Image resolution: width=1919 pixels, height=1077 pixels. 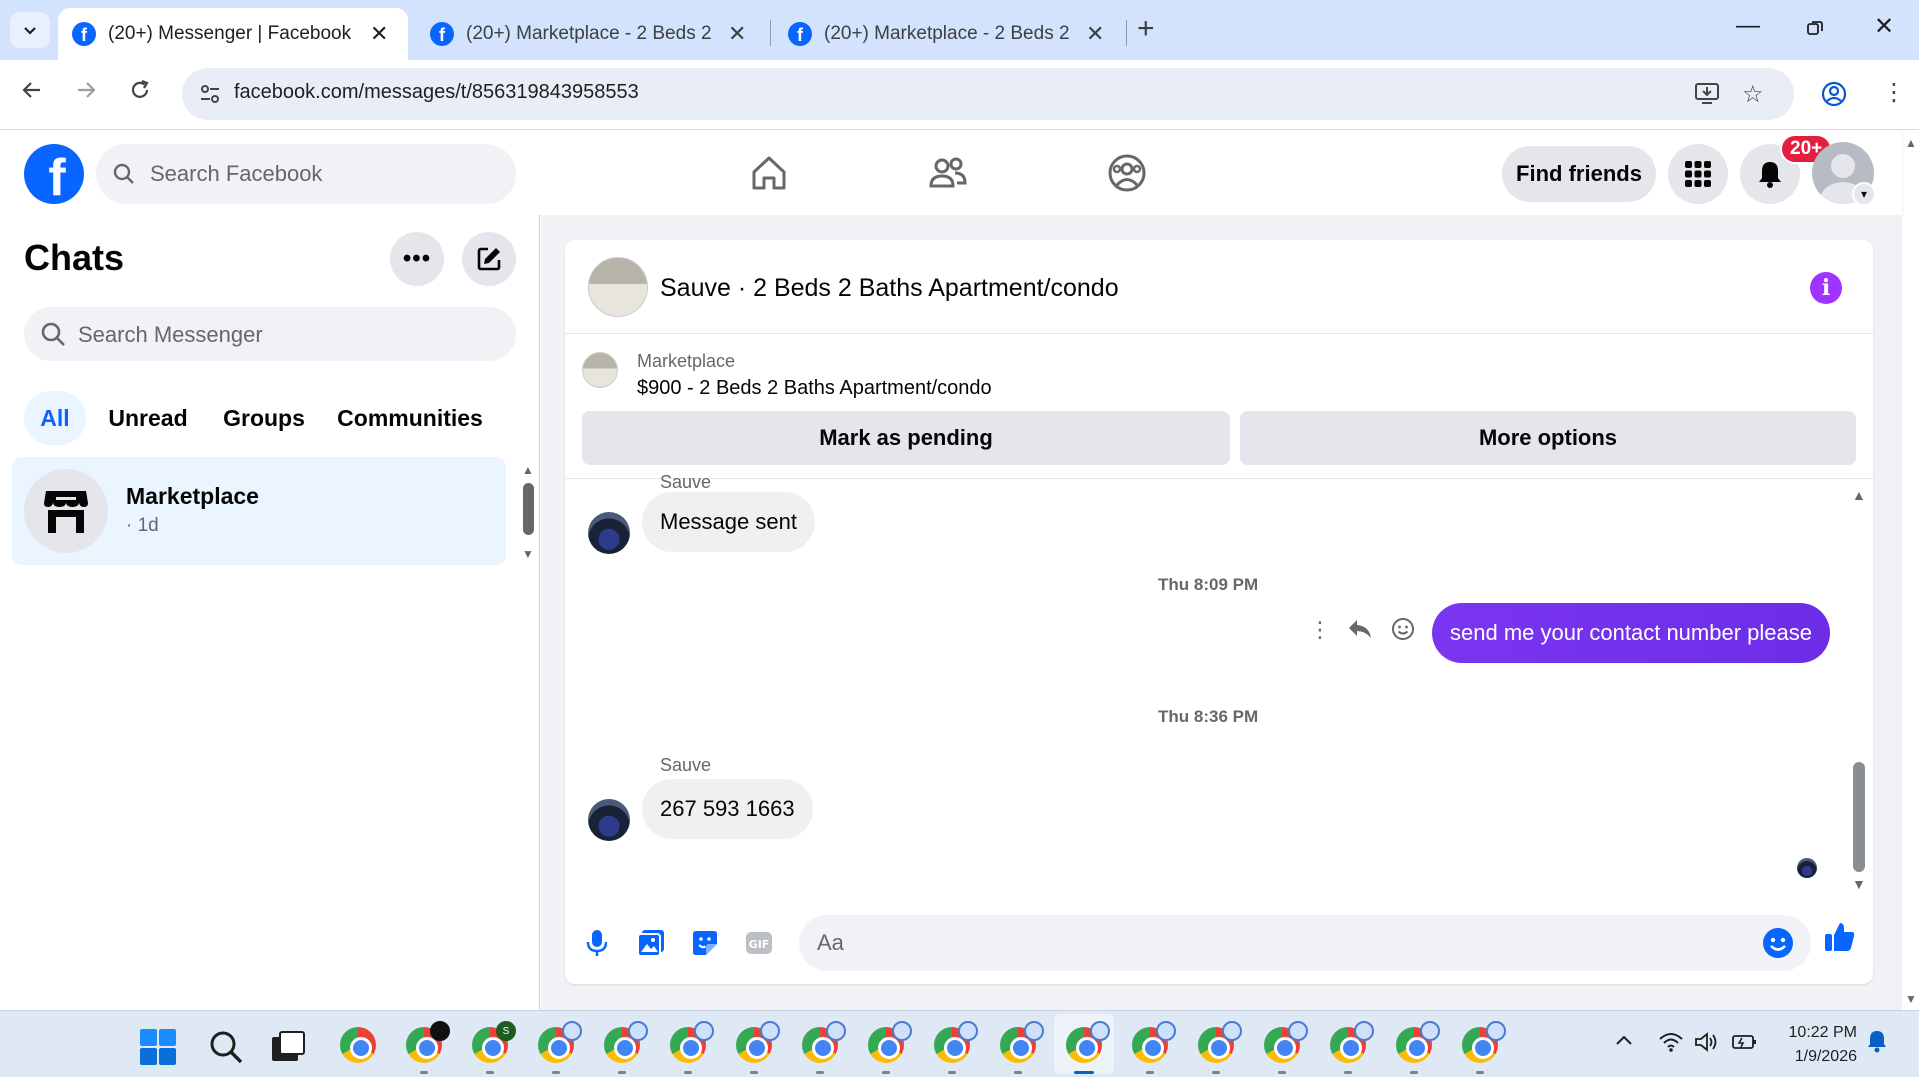 What do you see at coordinates (591, 34) in the screenshot?
I see `browser-tab-marketplace-1: f (20+) Marketplace - 2 Beds 2 Ba ✕` at bounding box center [591, 34].